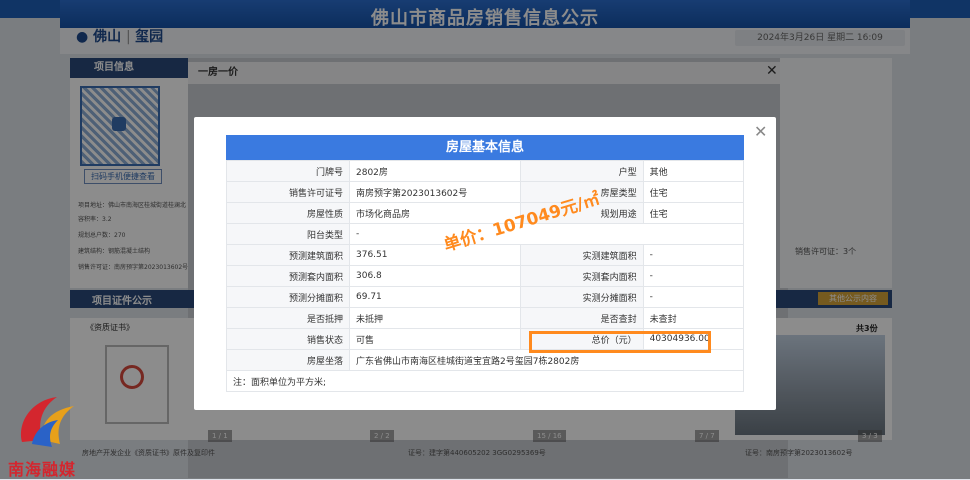 The width and height of the screenshot is (970, 480). I want to click on table-row: 注：面积单位为平方米;, so click(485, 381).